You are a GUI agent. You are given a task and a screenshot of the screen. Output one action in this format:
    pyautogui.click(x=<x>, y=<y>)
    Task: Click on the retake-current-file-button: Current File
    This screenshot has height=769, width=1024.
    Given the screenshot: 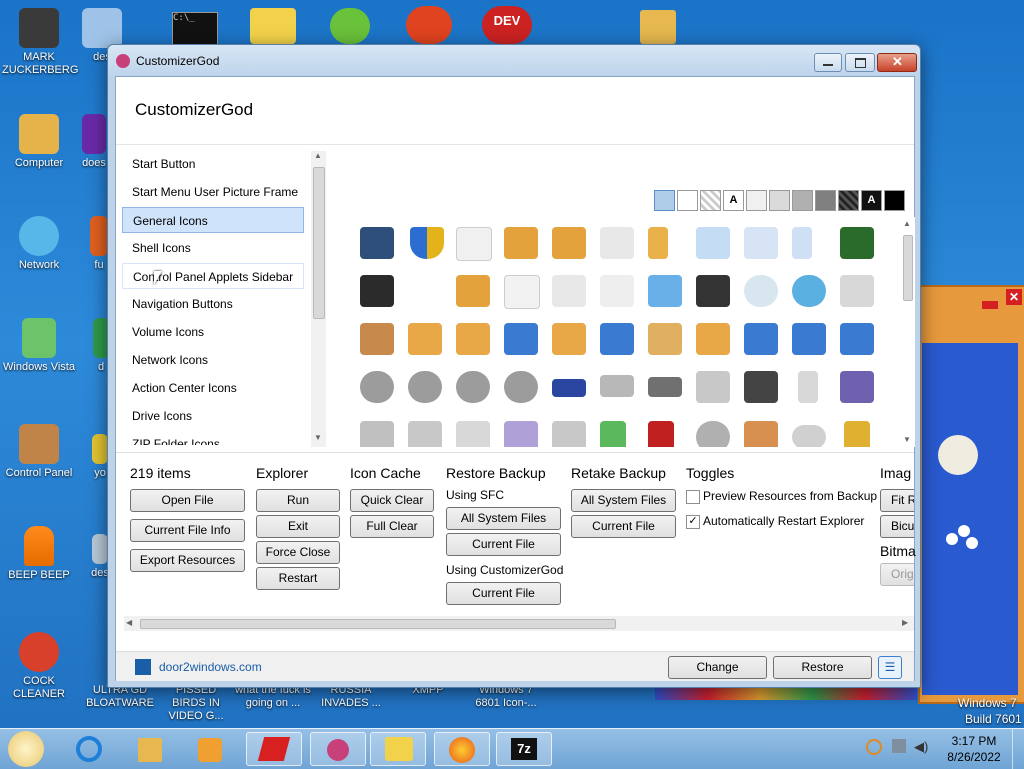 What is the action you would take?
    pyautogui.click(x=623, y=526)
    